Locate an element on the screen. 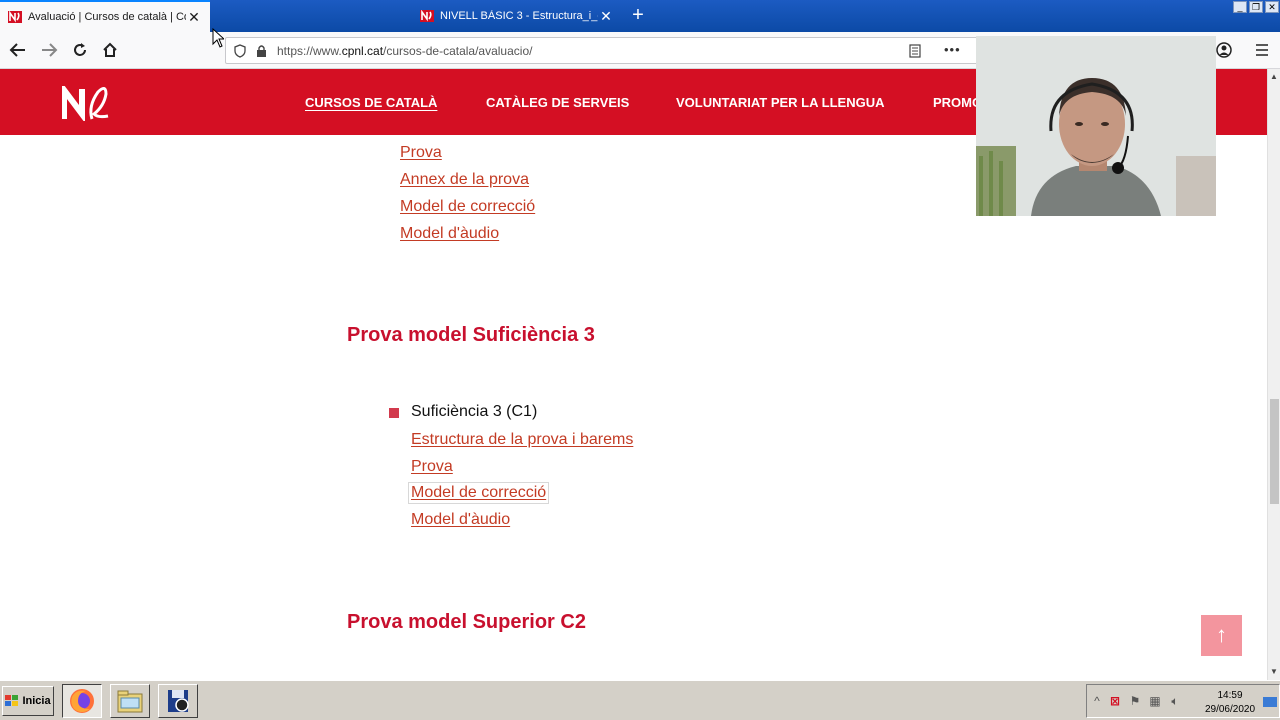 The image size is (1280, 720). link-estructura-prova: Estructura de la prova i barems is located at coordinates (522, 440).